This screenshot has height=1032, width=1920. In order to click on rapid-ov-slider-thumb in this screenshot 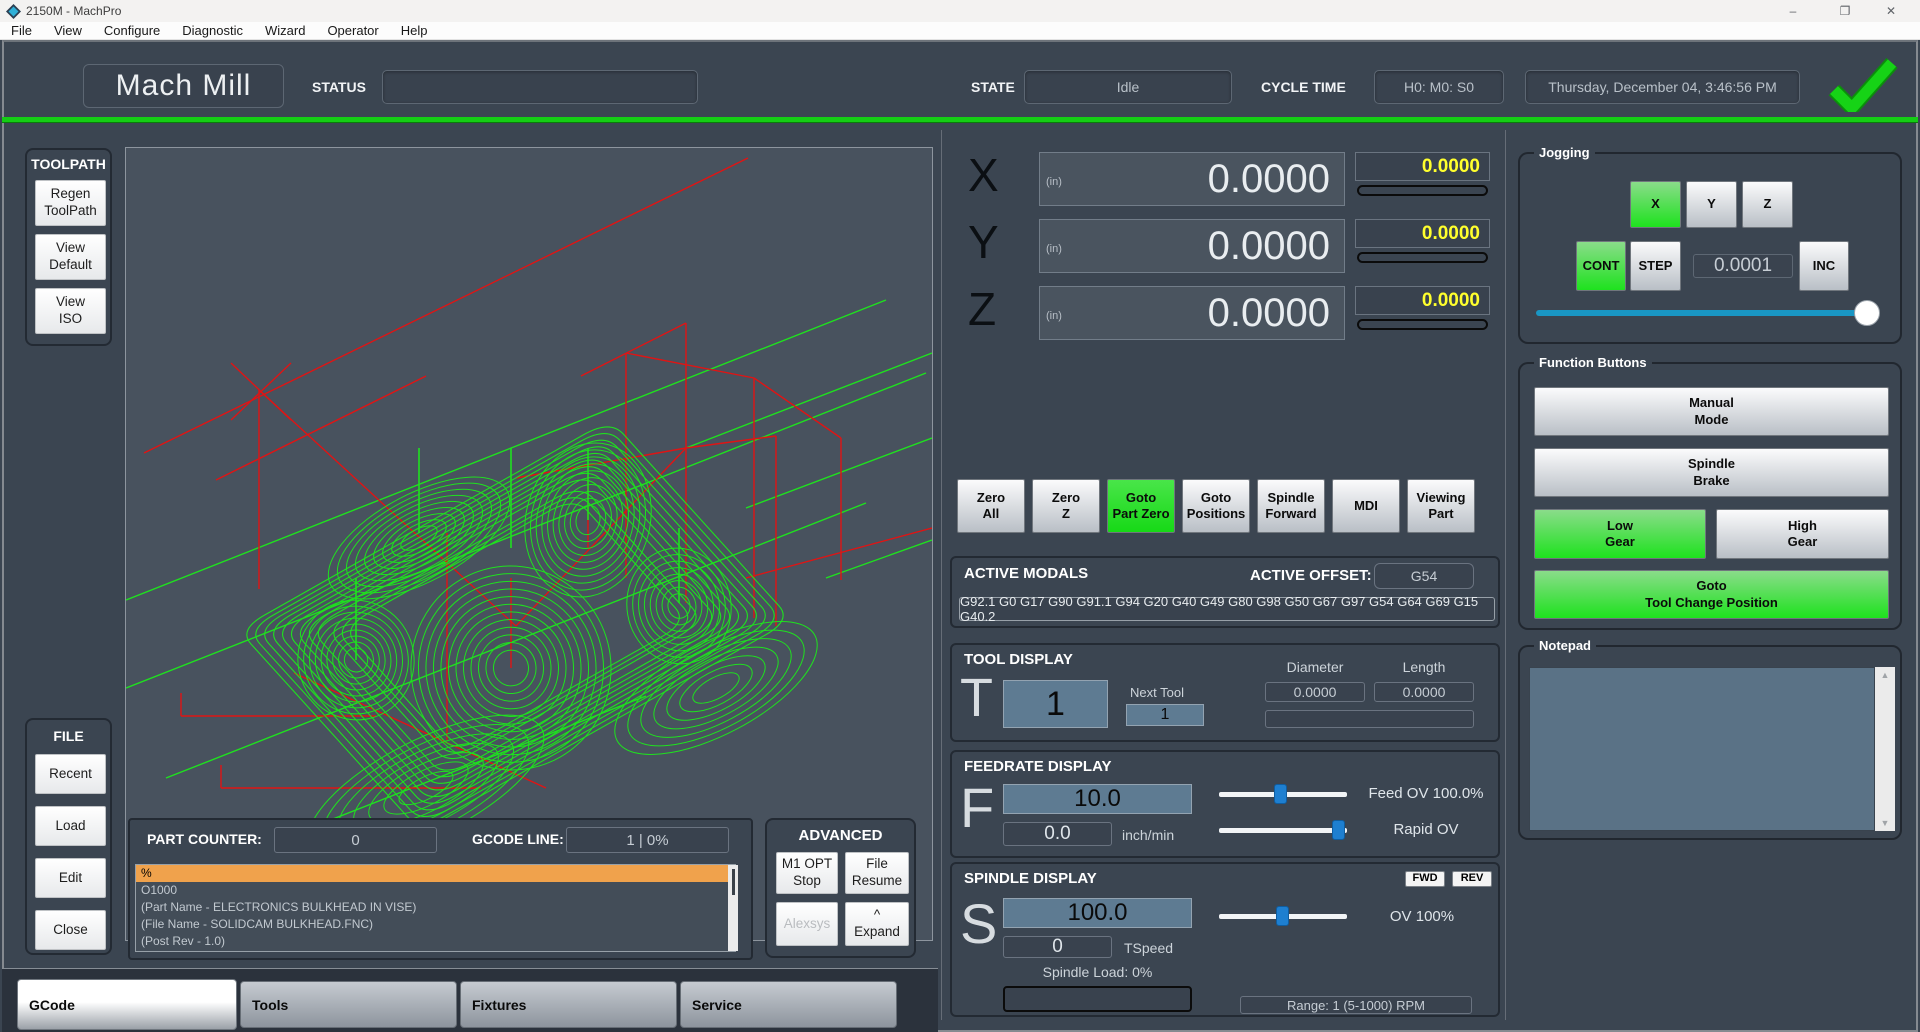, I will do `click(1338, 830)`.